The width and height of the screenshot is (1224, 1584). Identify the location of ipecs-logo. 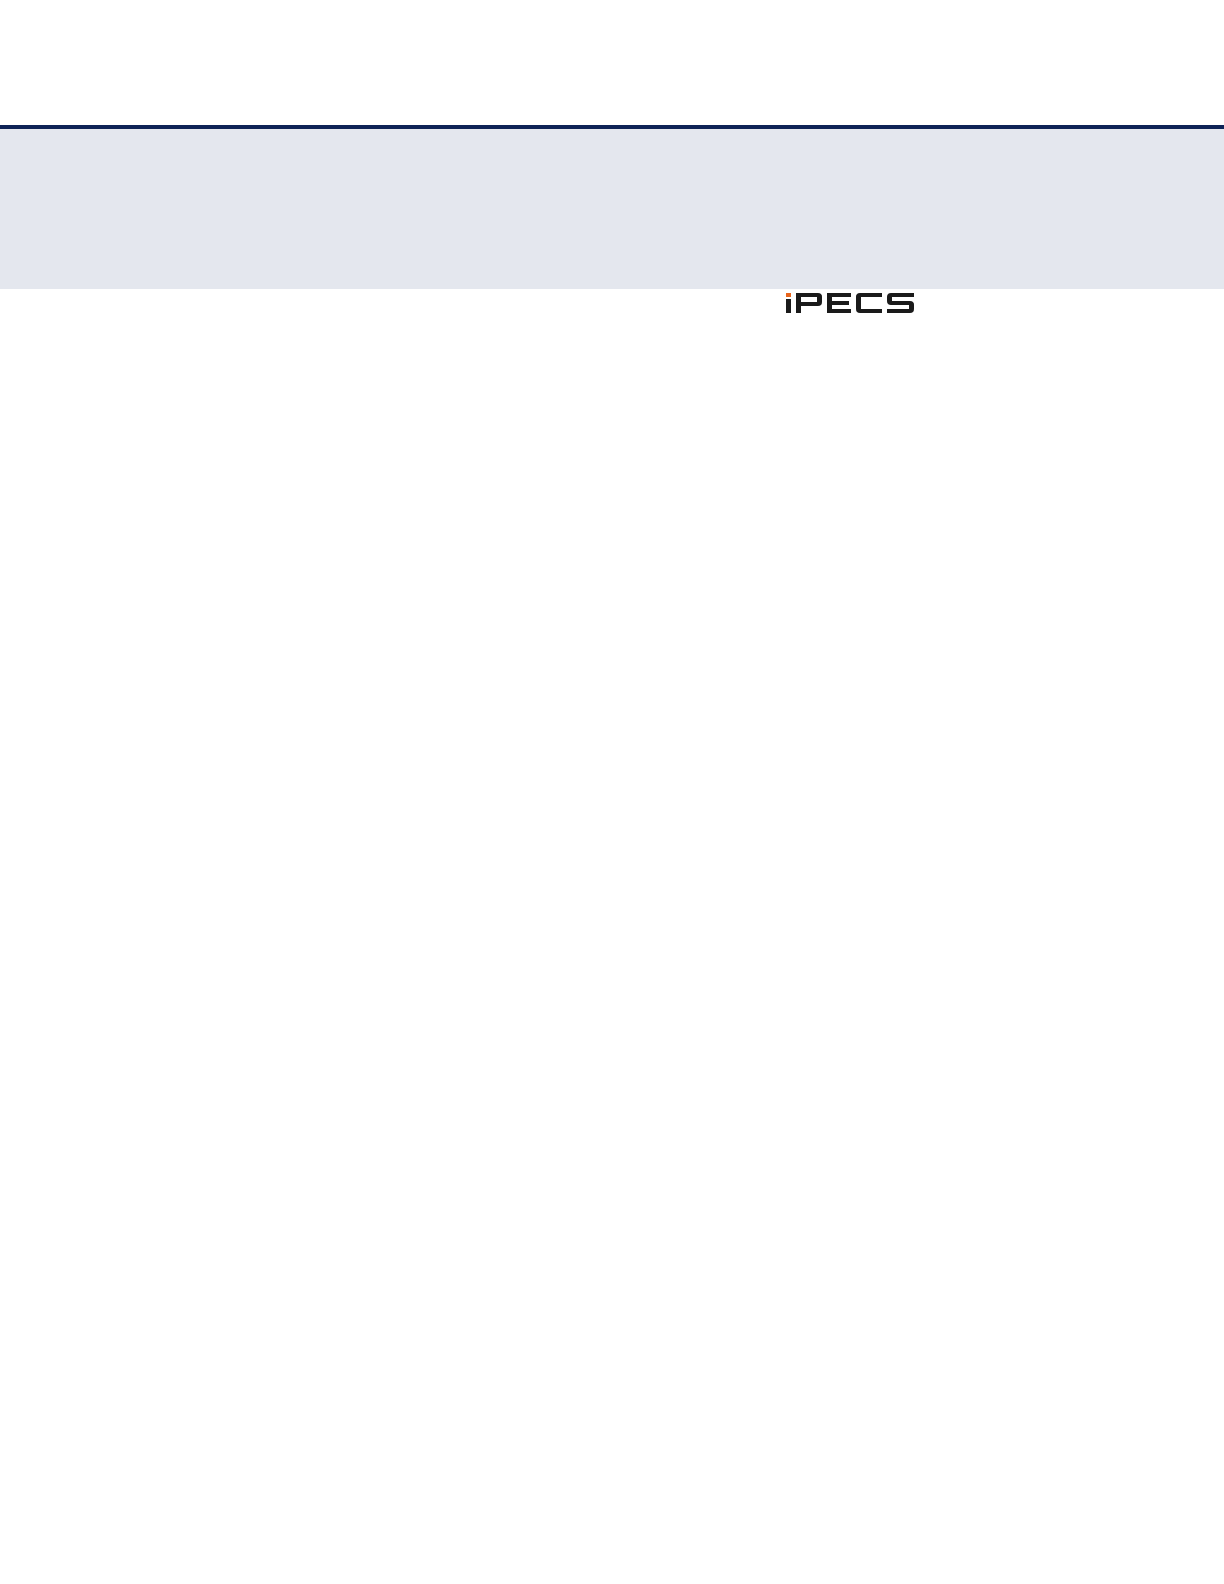
(850, 303).